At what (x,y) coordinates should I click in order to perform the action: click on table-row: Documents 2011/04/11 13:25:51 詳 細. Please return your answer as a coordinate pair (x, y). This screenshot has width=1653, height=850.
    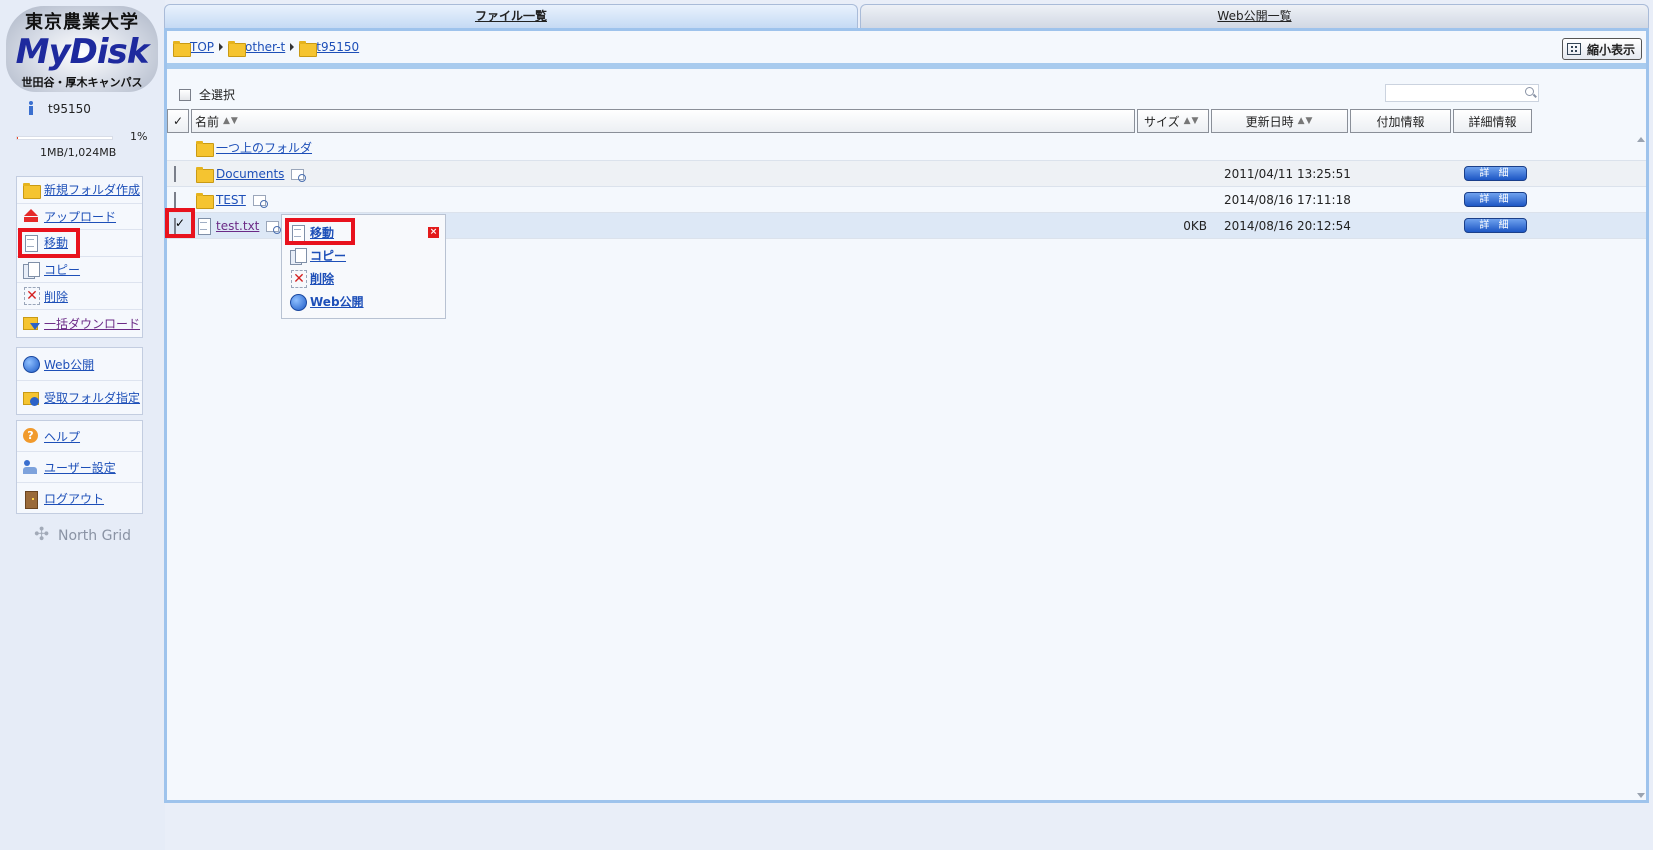
    Looking at the image, I should click on (906, 174).